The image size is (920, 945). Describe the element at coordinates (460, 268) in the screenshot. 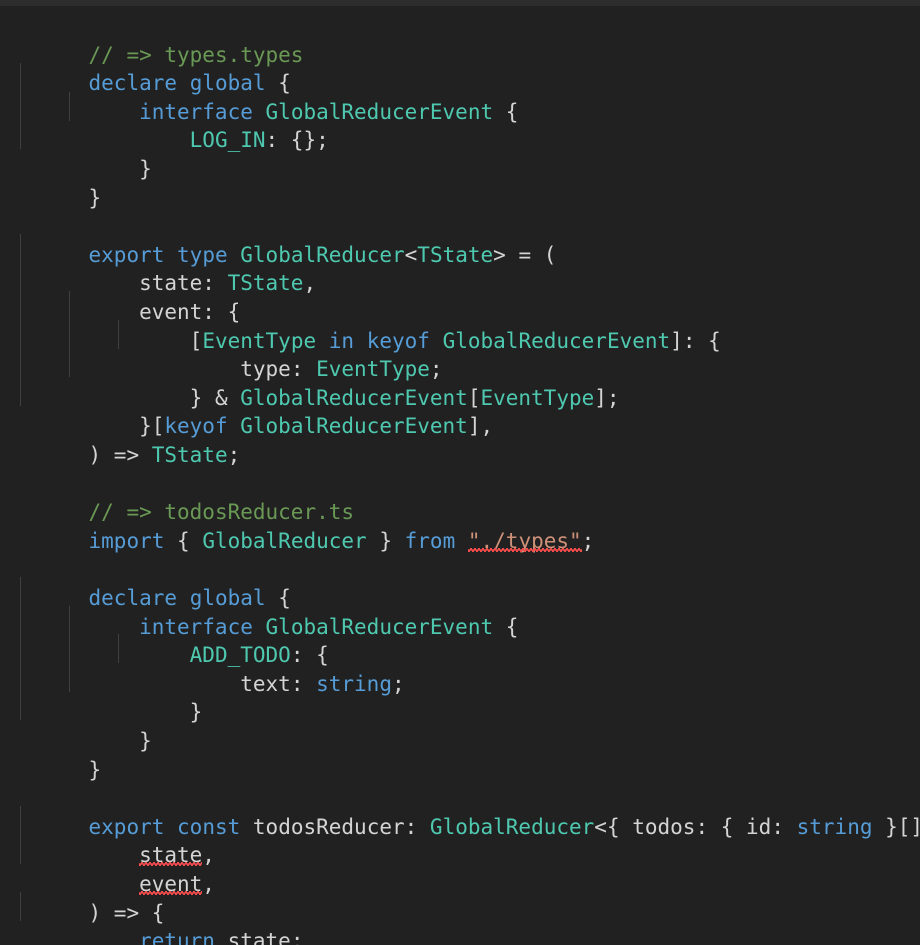

I see `code-line: state: TState,` at that location.